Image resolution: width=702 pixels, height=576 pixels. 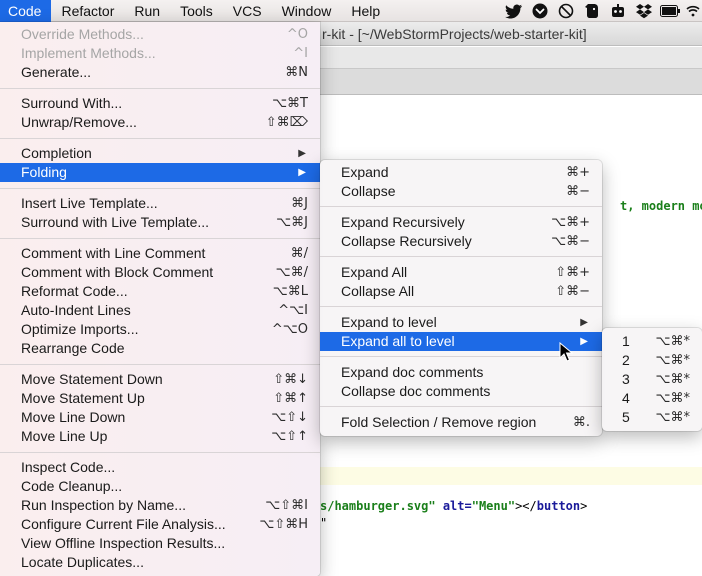 I want to click on menu-item-comment-block: Comment with Block Comment ⌥⌘/, so click(x=160, y=272).